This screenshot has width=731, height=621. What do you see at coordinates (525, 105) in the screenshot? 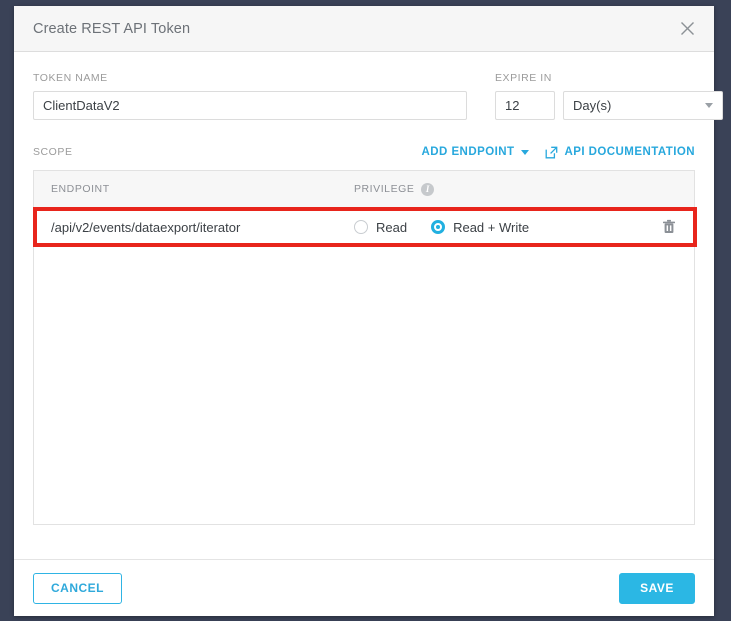
I see `expire-in-value-input` at bounding box center [525, 105].